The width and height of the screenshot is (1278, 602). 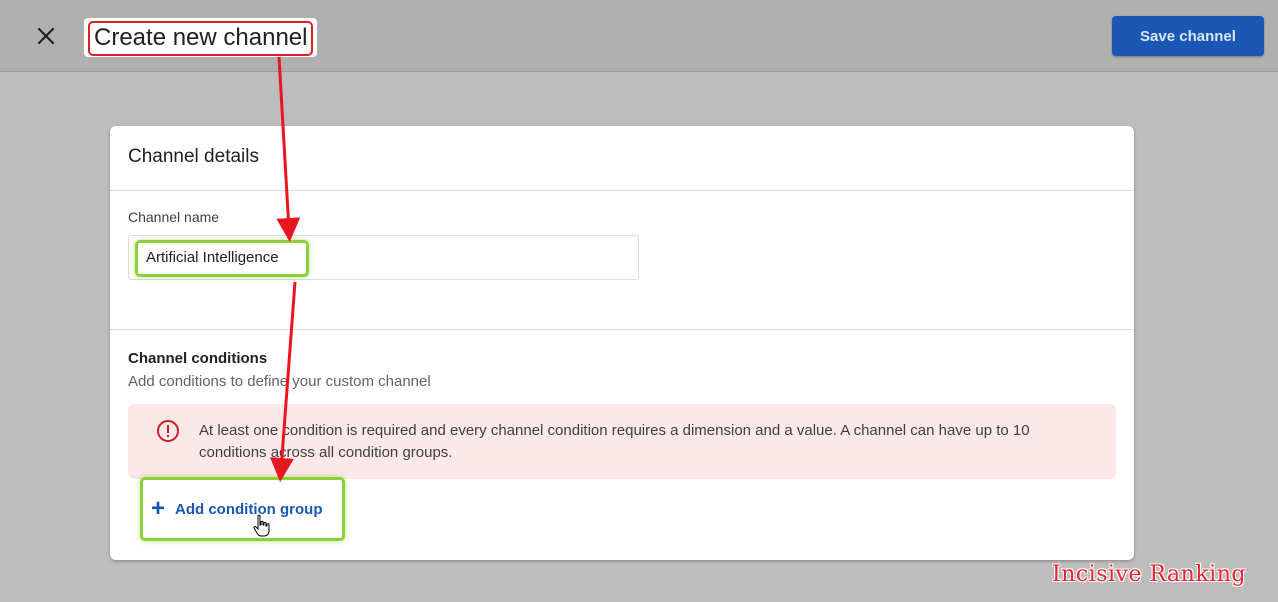 What do you see at coordinates (193, 156) in the screenshot?
I see `channel-details-heading: Channel details` at bounding box center [193, 156].